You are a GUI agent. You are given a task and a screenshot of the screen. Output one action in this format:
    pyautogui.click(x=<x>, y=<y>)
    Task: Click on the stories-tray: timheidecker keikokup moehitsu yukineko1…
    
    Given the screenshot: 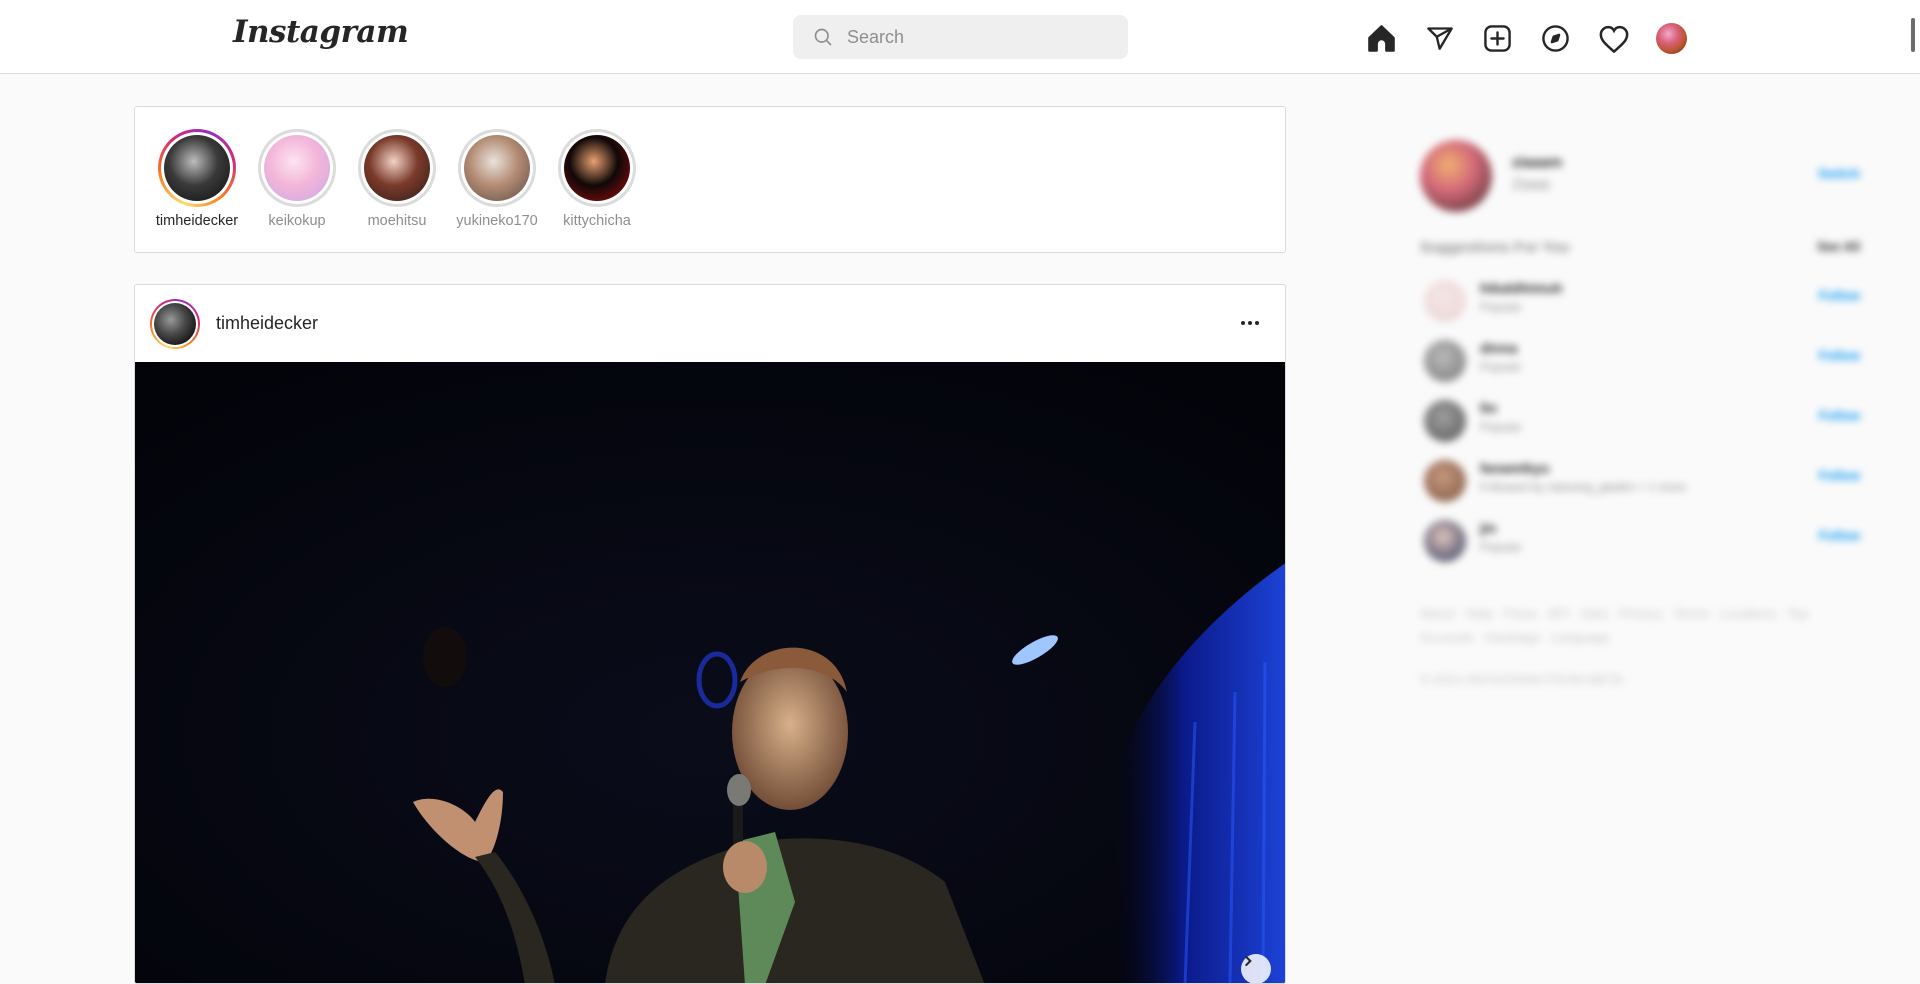 What is the action you would take?
    pyautogui.click(x=710, y=179)
    